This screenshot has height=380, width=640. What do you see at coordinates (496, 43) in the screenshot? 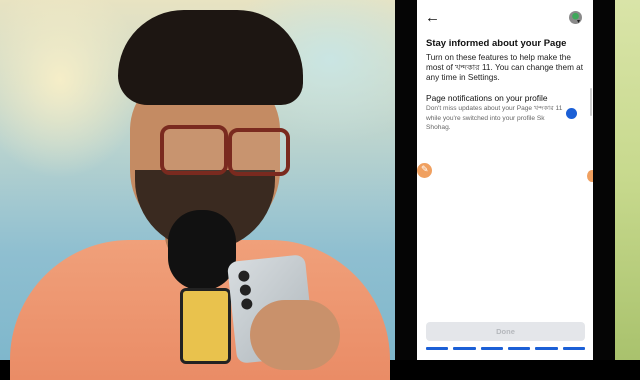
I see `page-title: Stay informed about your Page` at bounding box center [496, 43].